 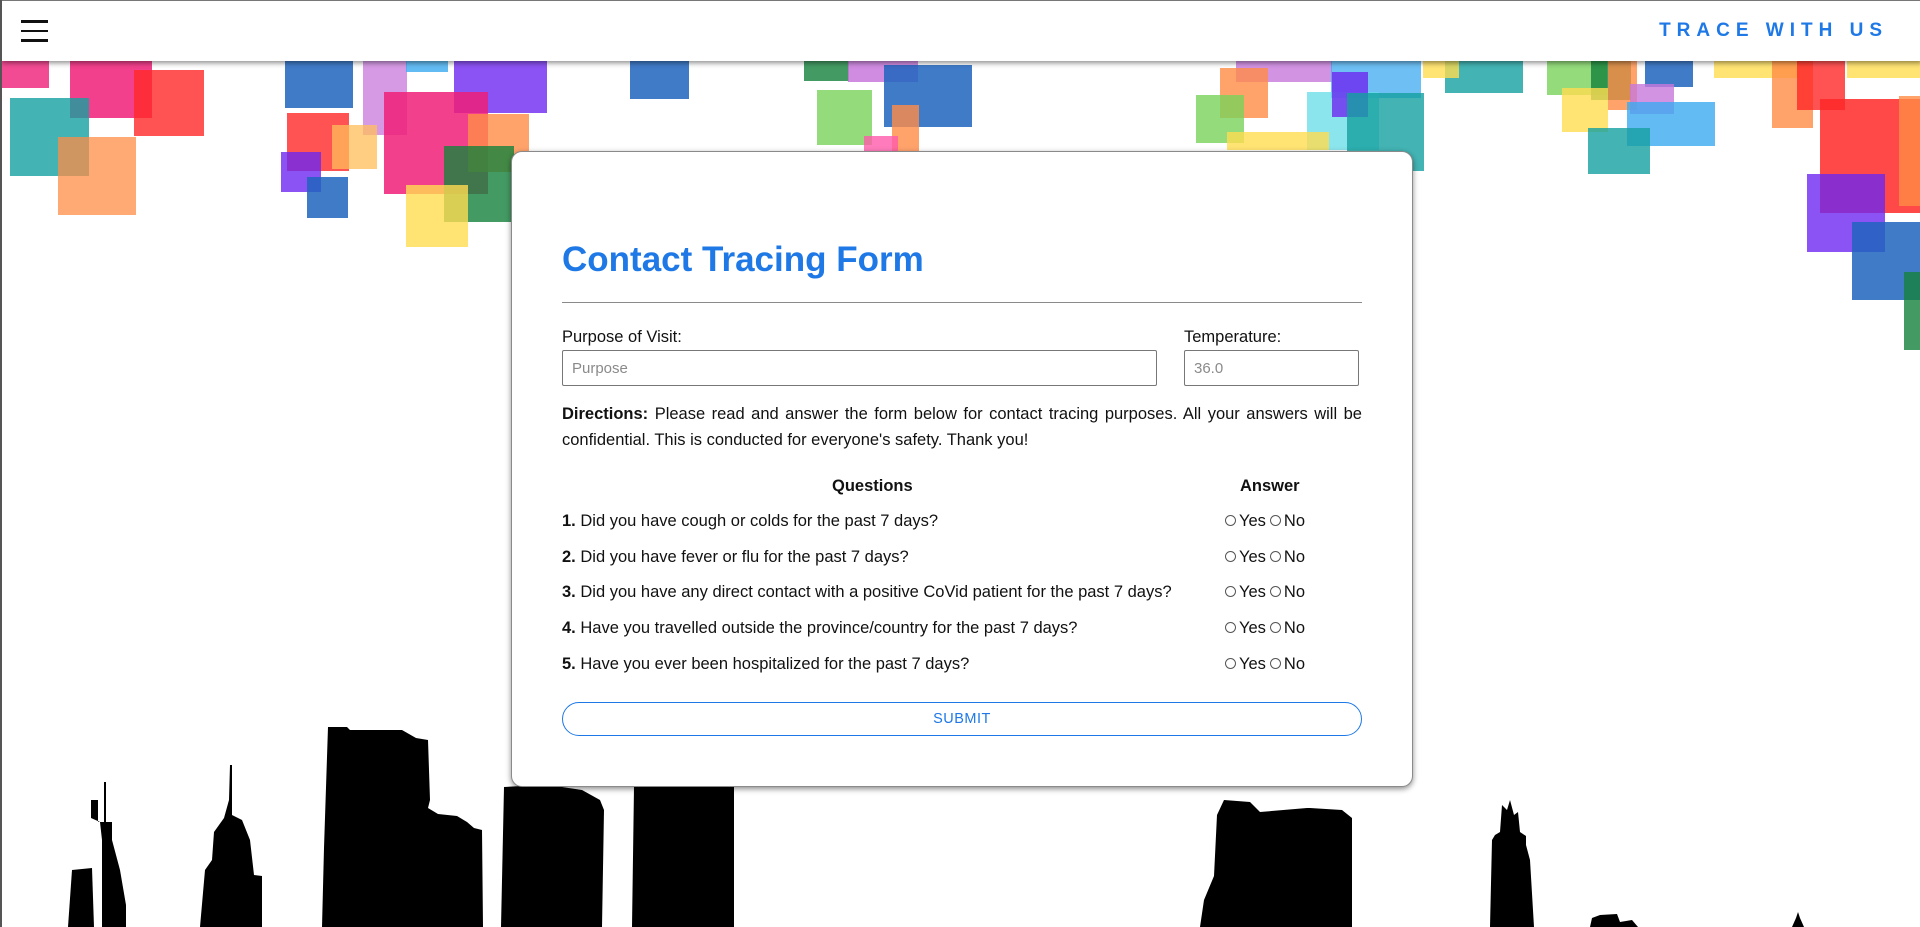 I want to click on hamburger-menu-icon, so click(x=34, y=31).